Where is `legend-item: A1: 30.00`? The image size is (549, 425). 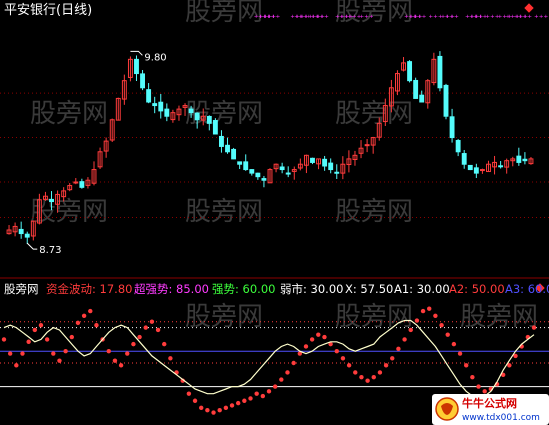
legend-item: A1: 30.00 is located at coordinates (422, 289).